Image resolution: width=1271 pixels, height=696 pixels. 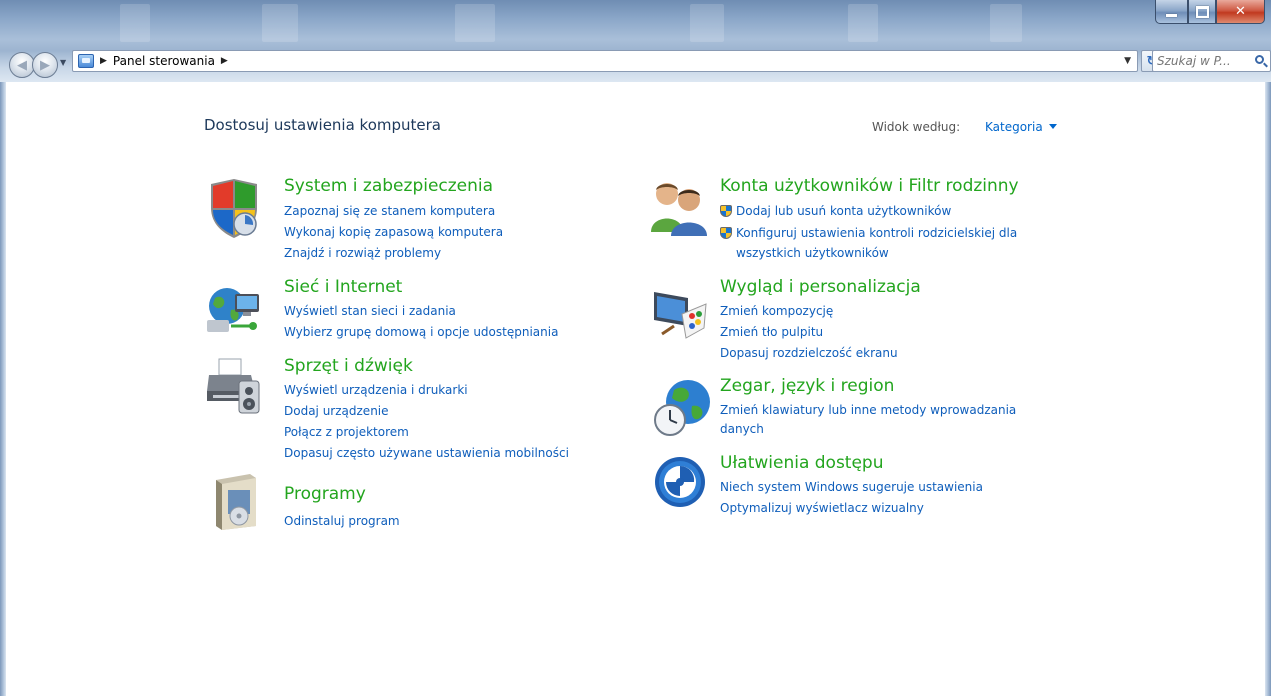 I want to click on view-by-label: Widok według:, so click(x=916, y=127).